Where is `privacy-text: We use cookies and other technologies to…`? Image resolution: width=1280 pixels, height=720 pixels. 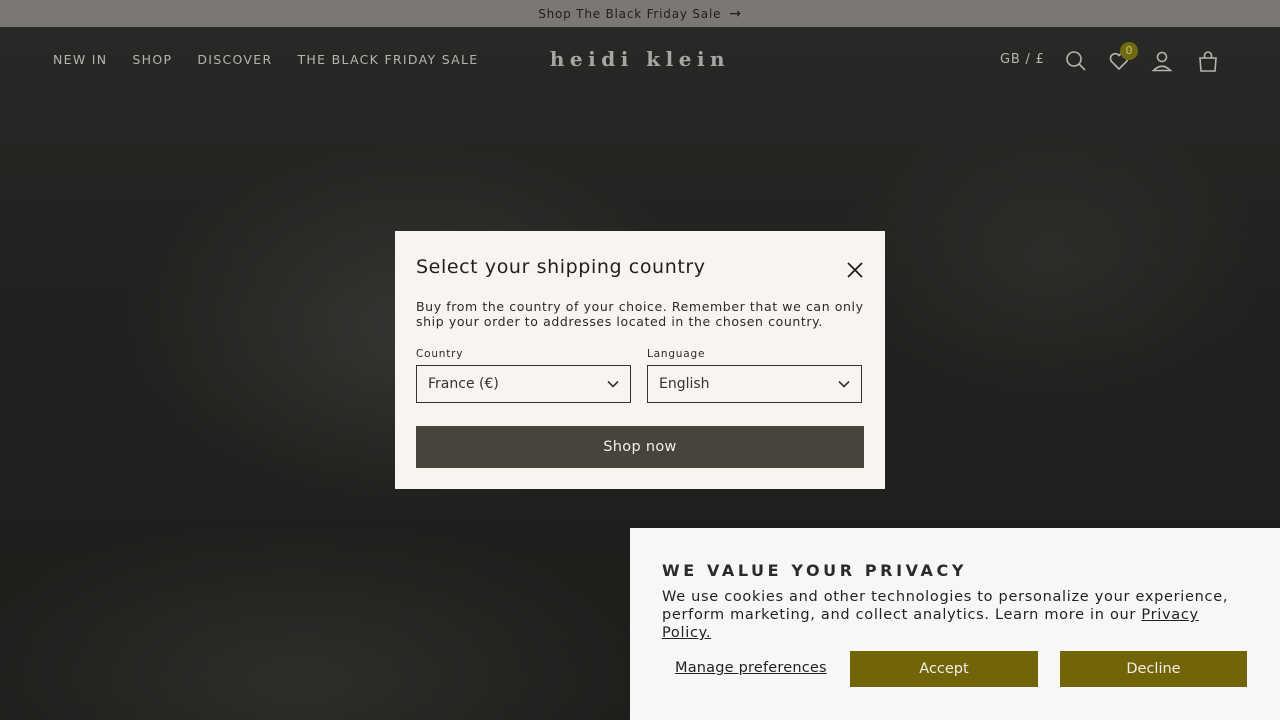
privacy-text: We use cookies and other technologies to… is located at coordinates (957, 615).